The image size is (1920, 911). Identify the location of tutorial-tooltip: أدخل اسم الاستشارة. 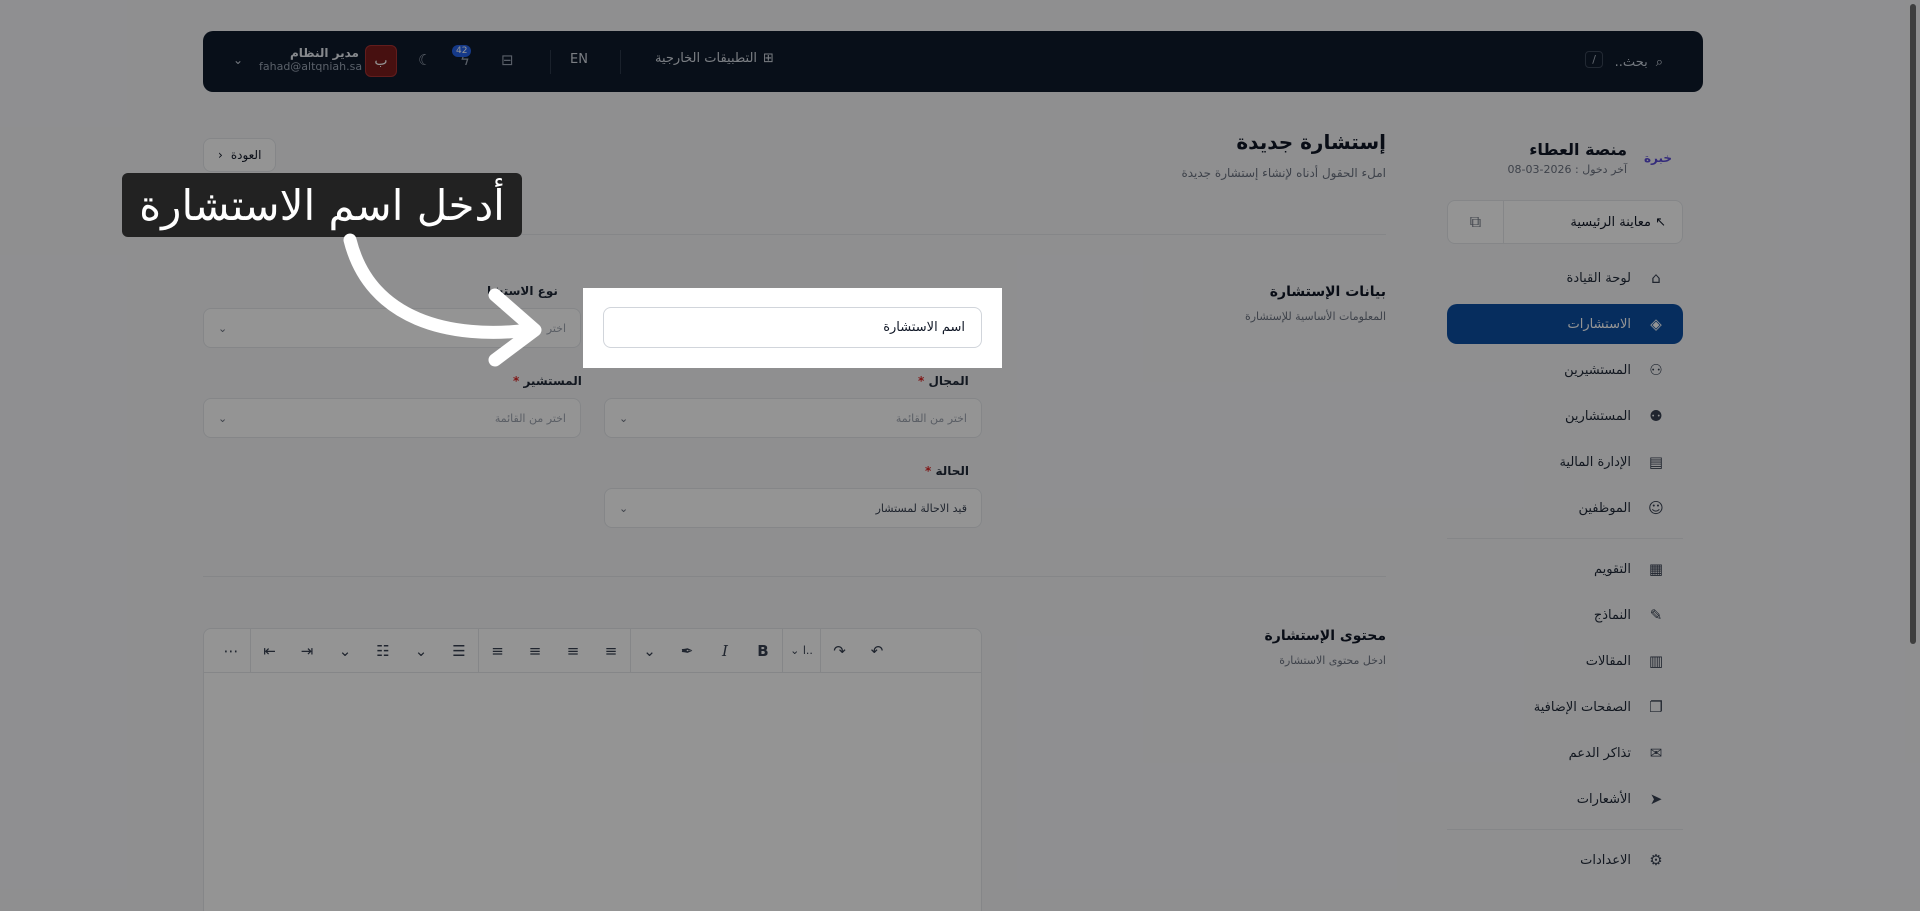
(322, 205).